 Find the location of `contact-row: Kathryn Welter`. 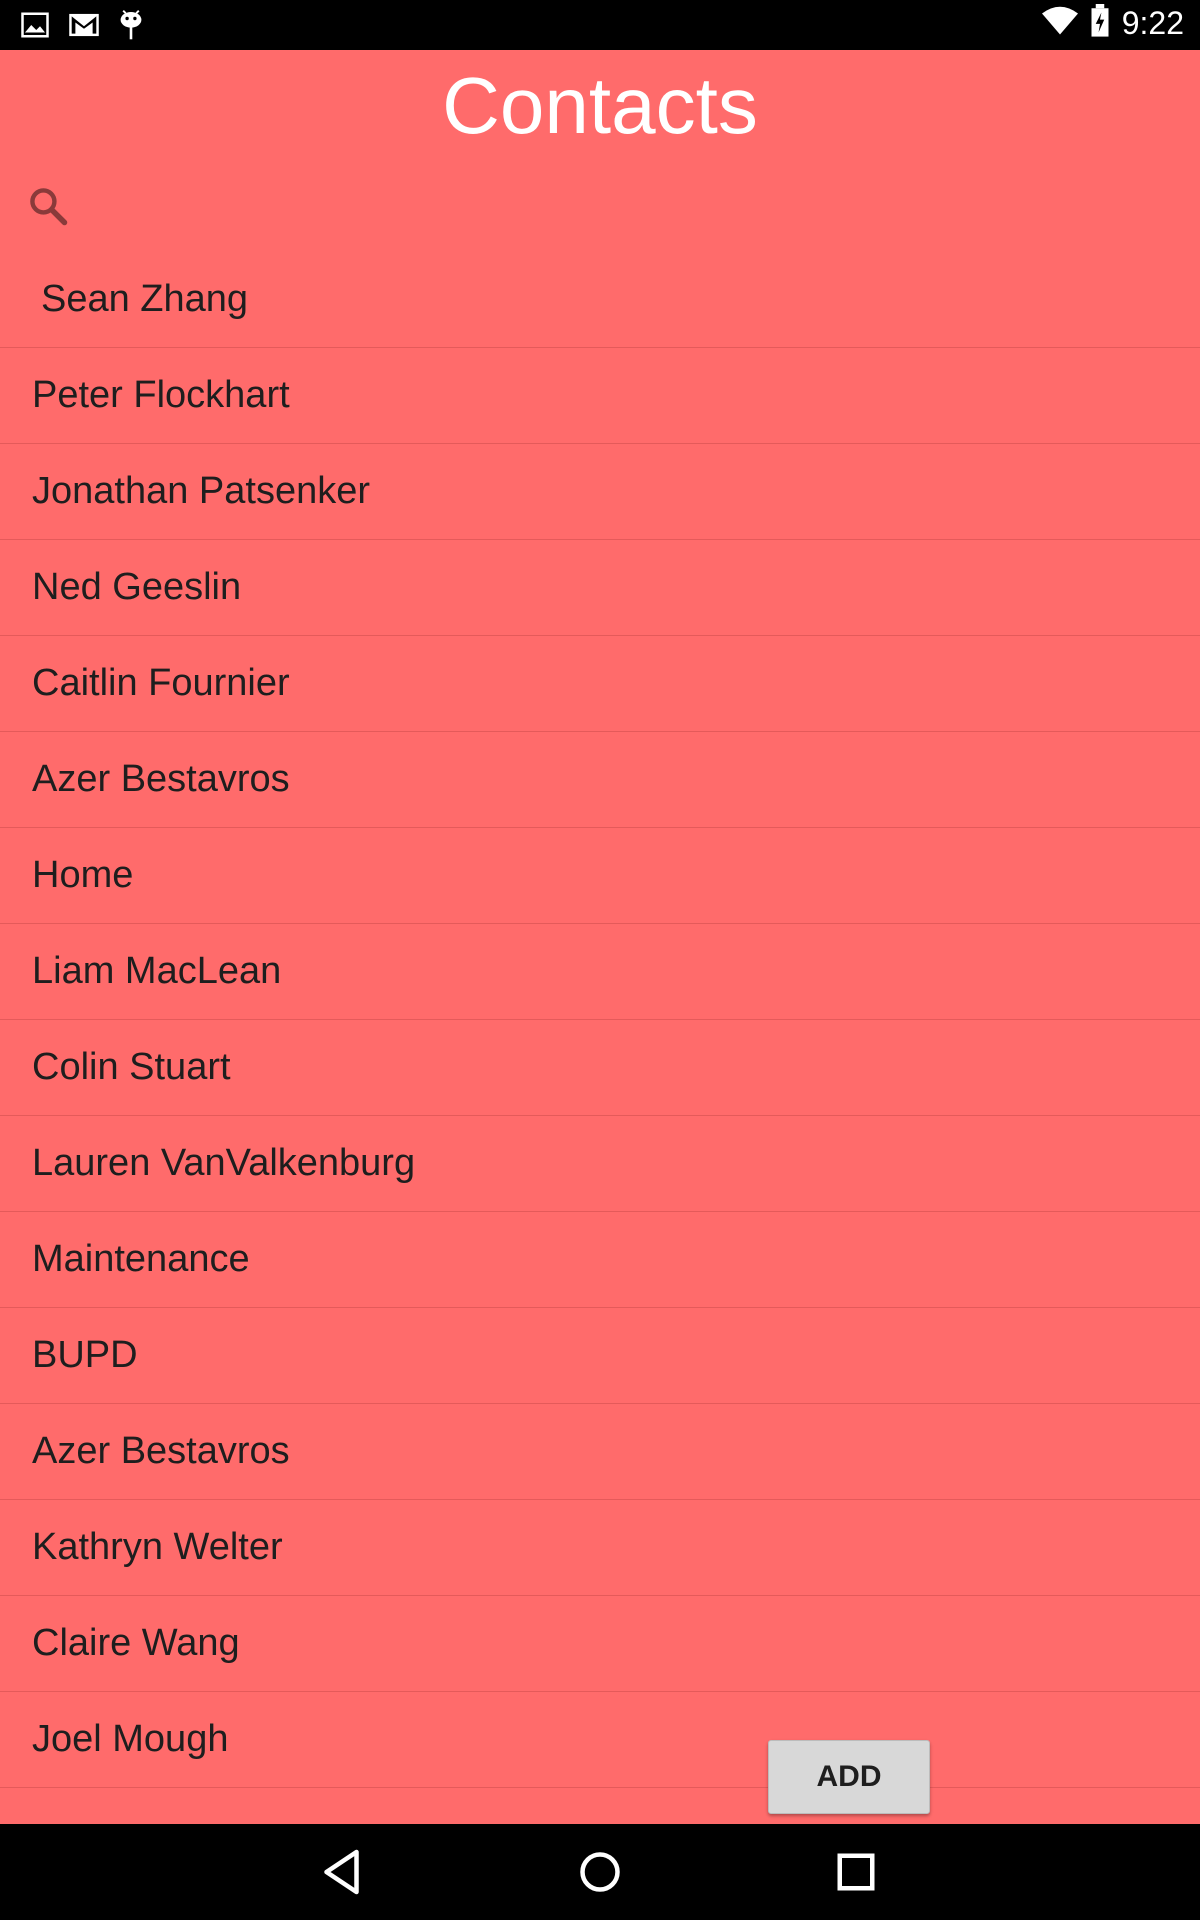

contact-row: Kathryn Welter is located at coordinates (600, 1548).